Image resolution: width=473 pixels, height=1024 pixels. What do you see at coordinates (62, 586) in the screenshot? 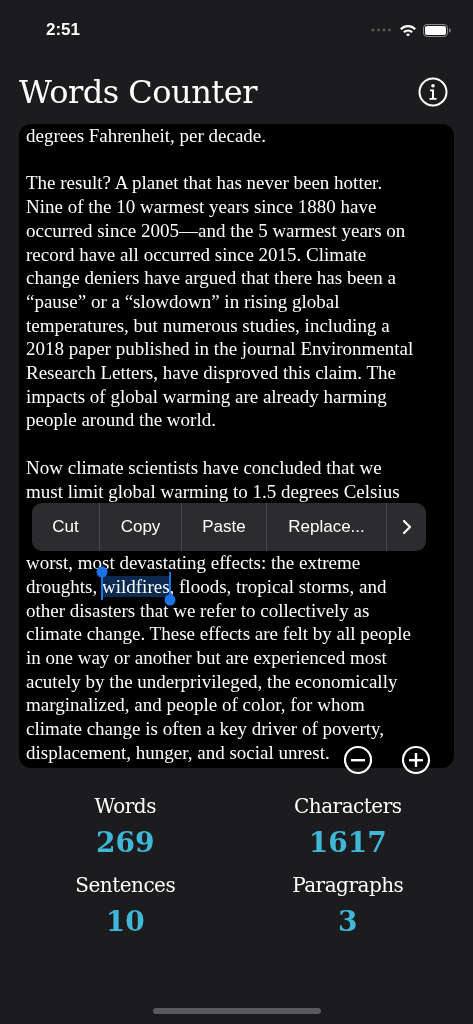
I see `text-line: droughts,` at bounding box center [62, 586].